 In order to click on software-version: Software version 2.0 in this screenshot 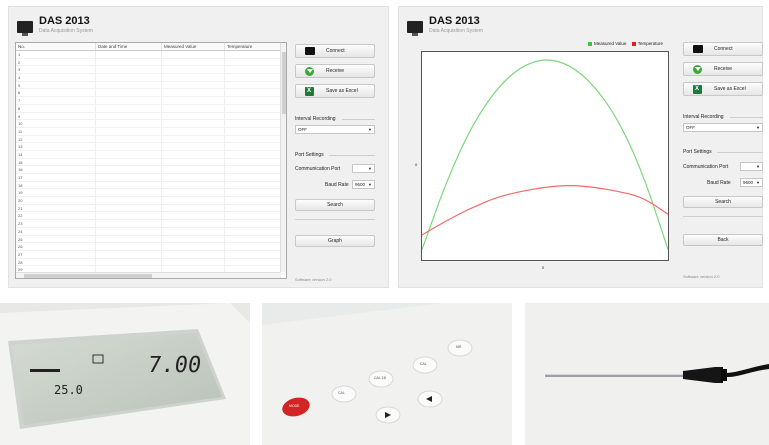, I will do `click(313, 279)`.